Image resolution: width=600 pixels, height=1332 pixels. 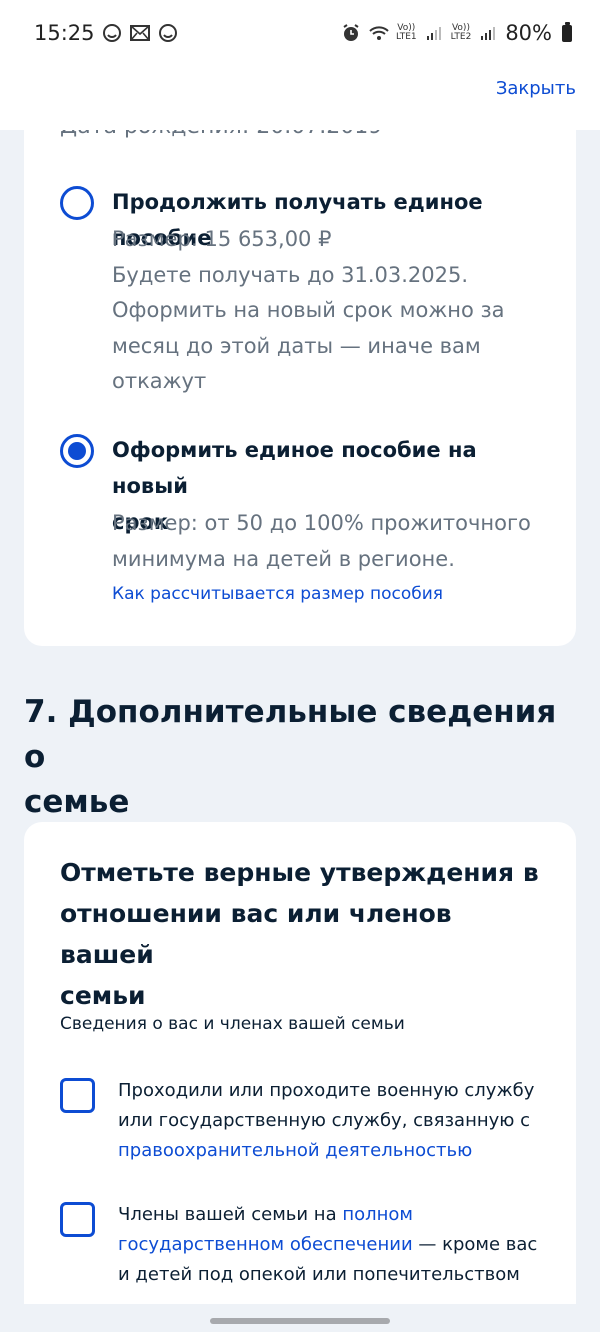 I want to click on radio-new-term-benefit, so click(x=77, y=451).